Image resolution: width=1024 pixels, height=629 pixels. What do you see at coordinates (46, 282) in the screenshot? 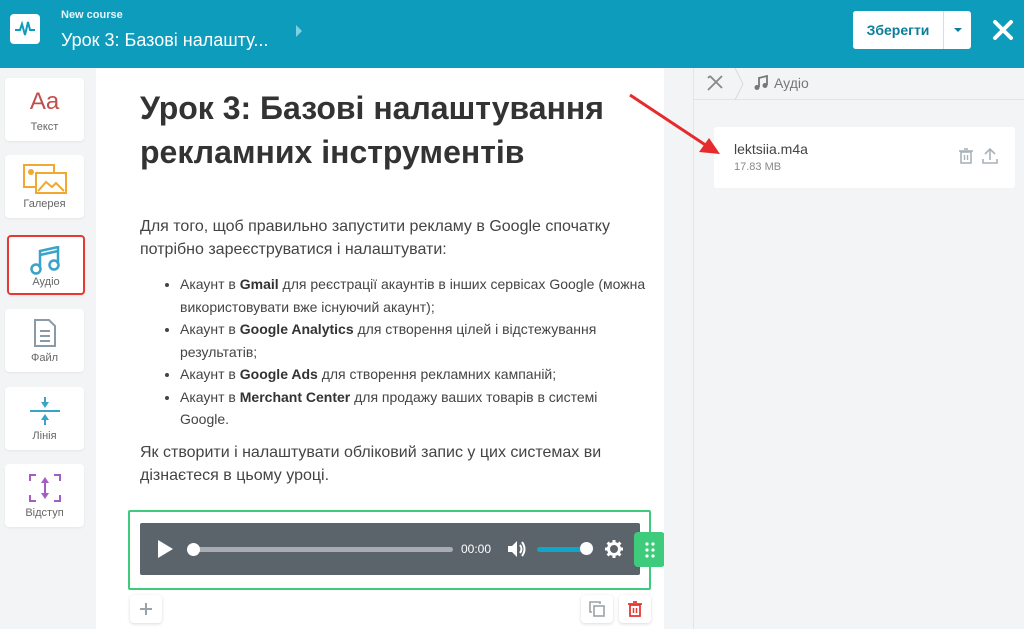
I see `tool-label: Аудіо` at bounding box center [46, 282].